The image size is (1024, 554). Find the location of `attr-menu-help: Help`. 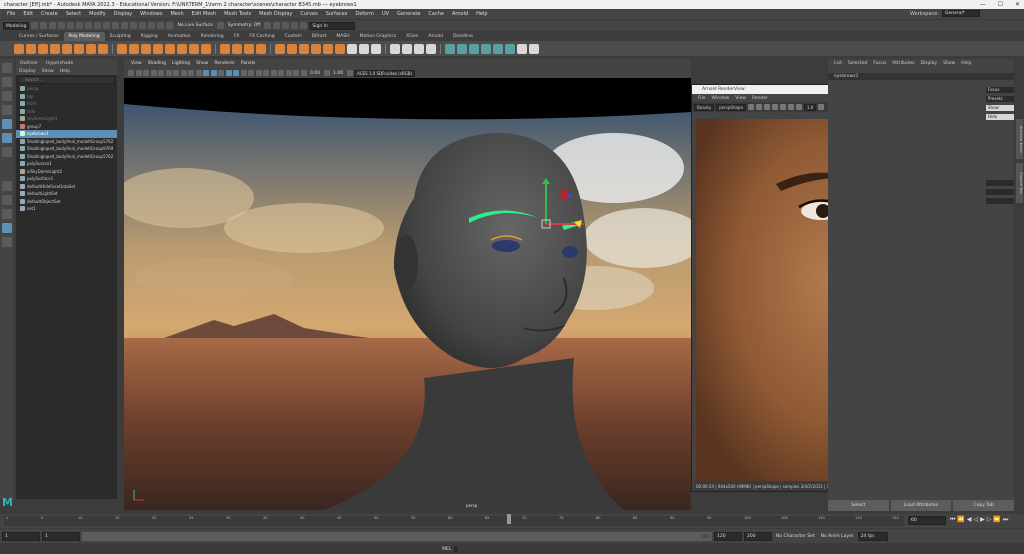

attr-menu-help: Help is located at coordinates (966, 63).